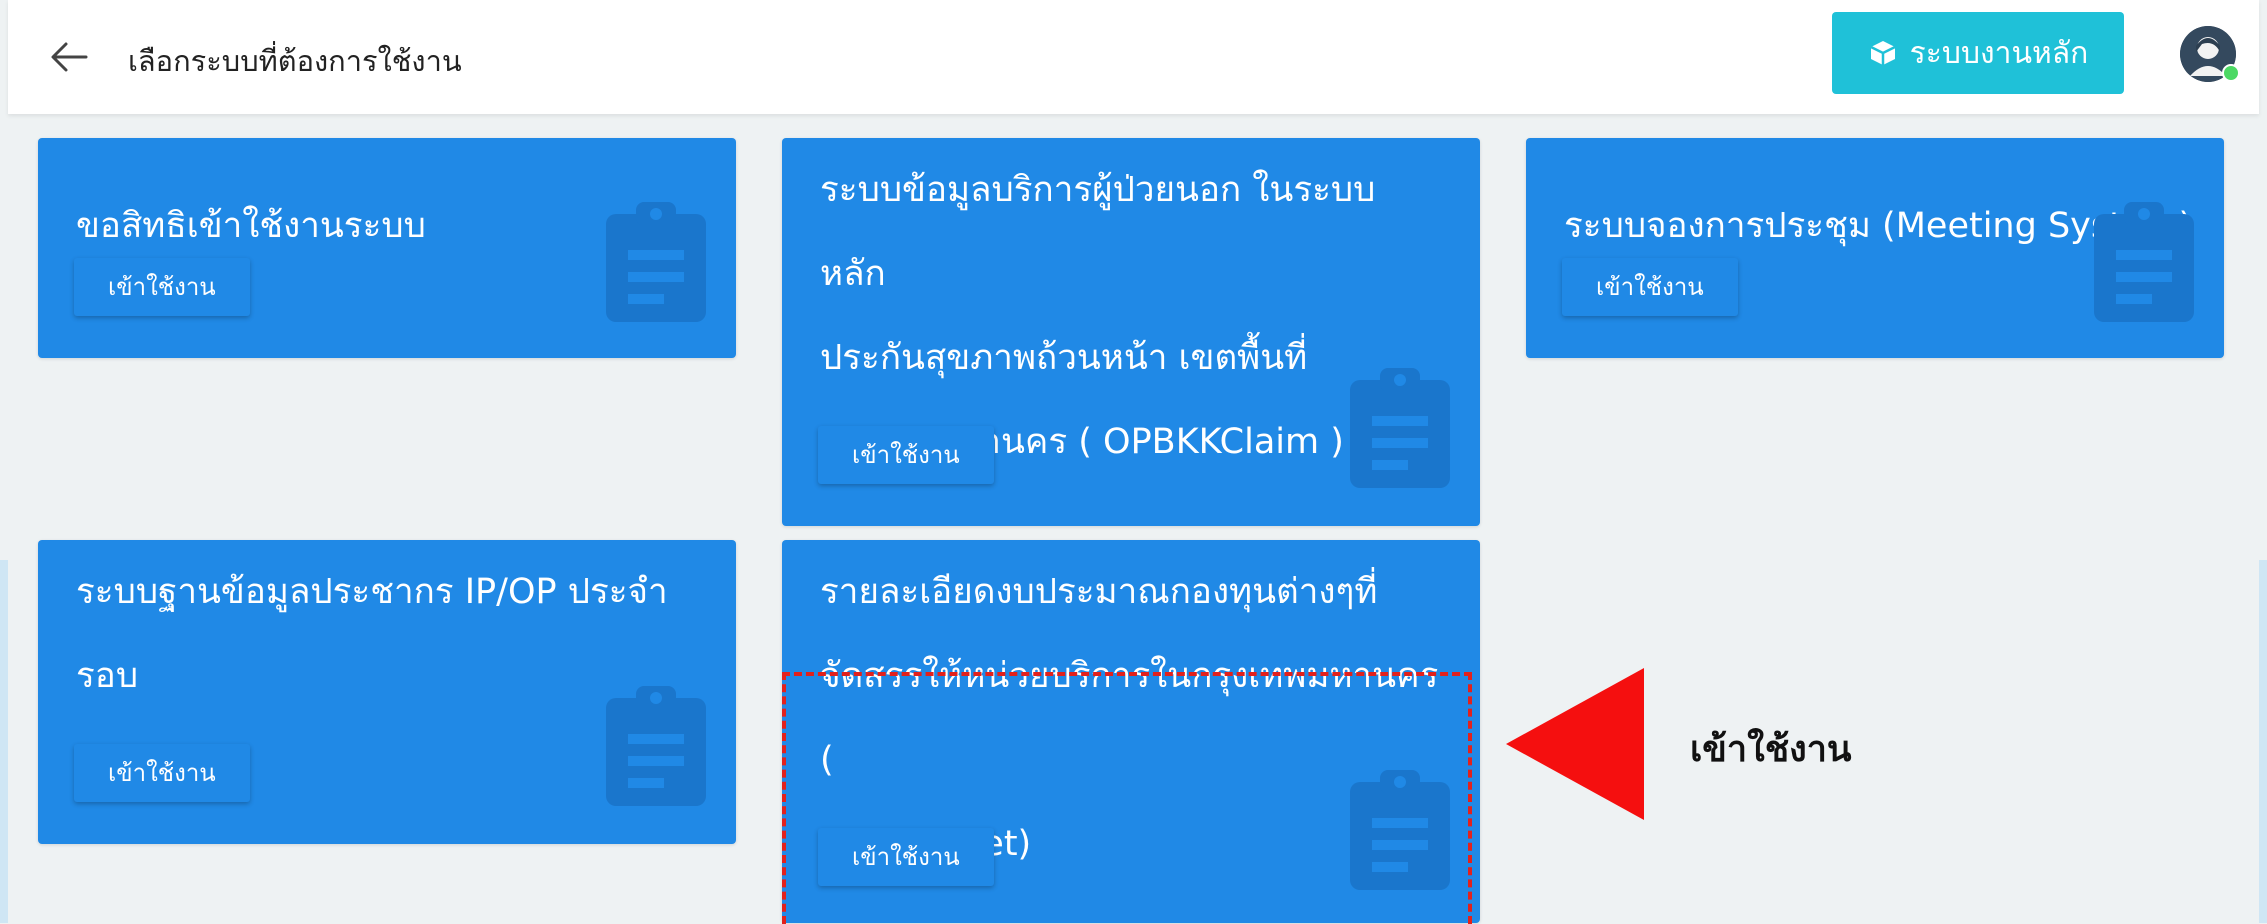  I want to click on annotation-label: เข้าใช้งาน, so click(1771, 749).